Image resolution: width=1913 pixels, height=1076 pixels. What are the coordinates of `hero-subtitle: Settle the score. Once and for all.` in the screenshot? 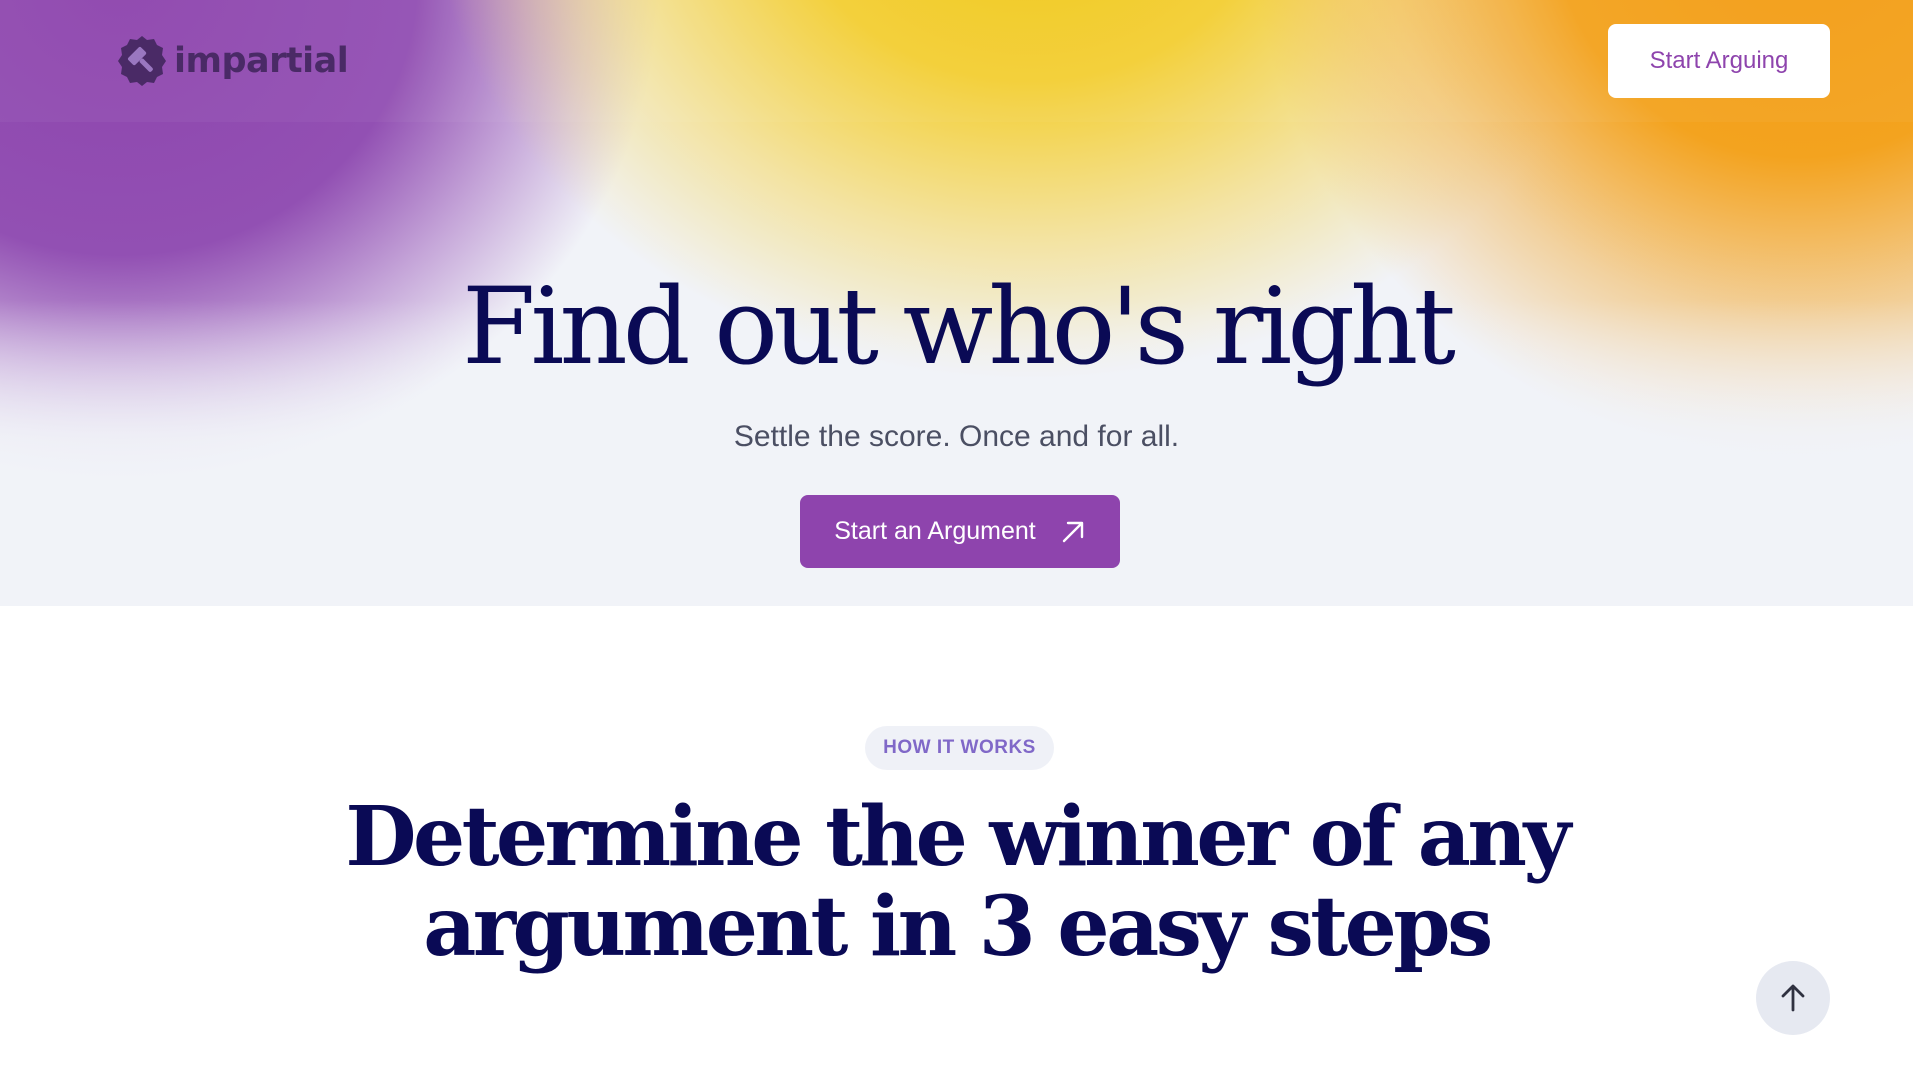 It's located at (956, 436).